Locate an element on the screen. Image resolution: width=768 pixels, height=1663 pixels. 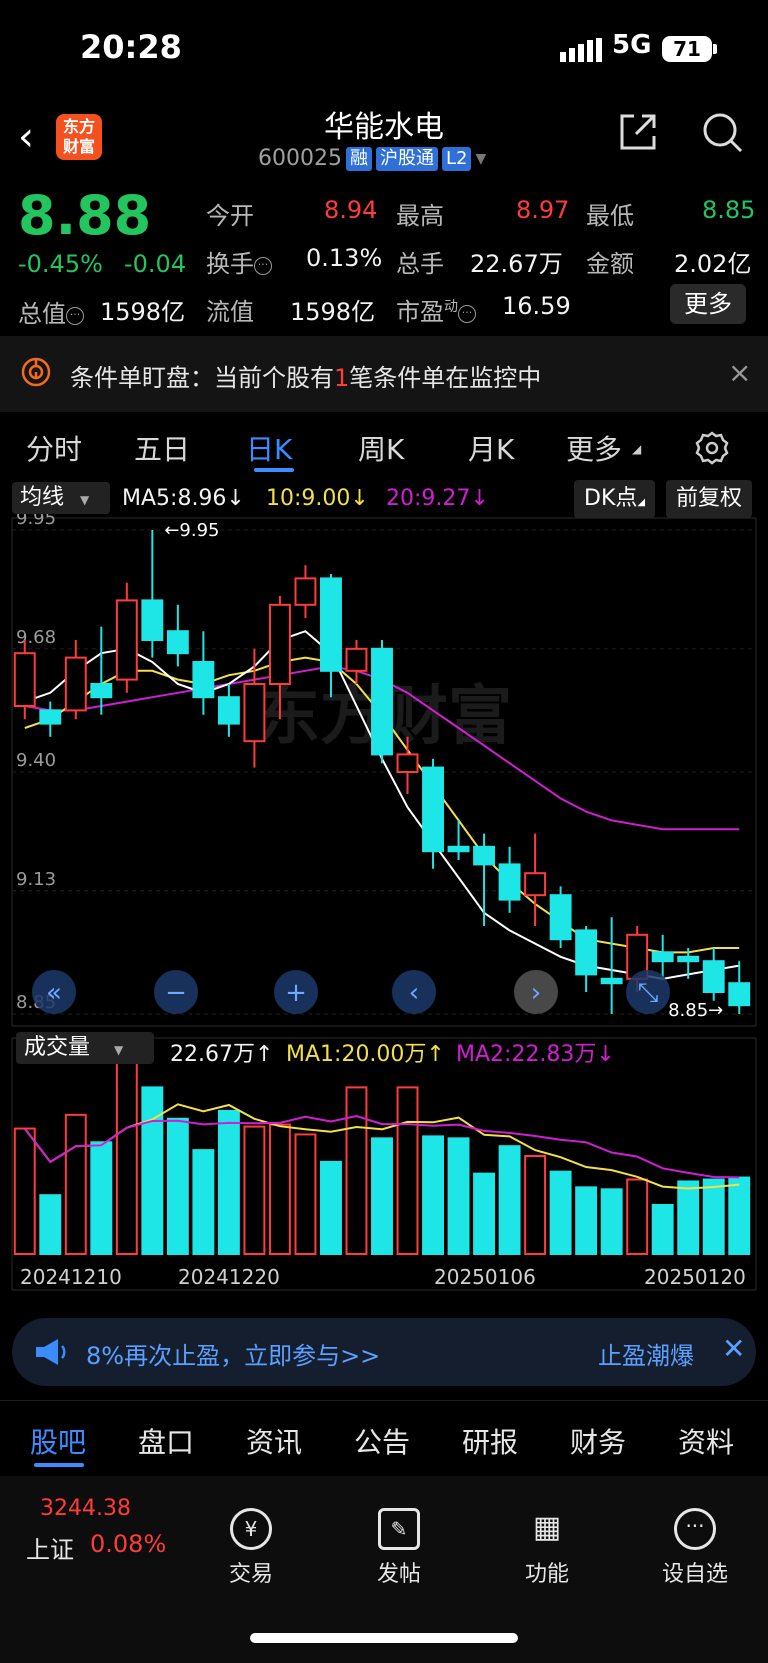
section-tabs: 股吧 盘口 资讯 公告 研报 财务 资料 is located at coordinates (384, 1435).